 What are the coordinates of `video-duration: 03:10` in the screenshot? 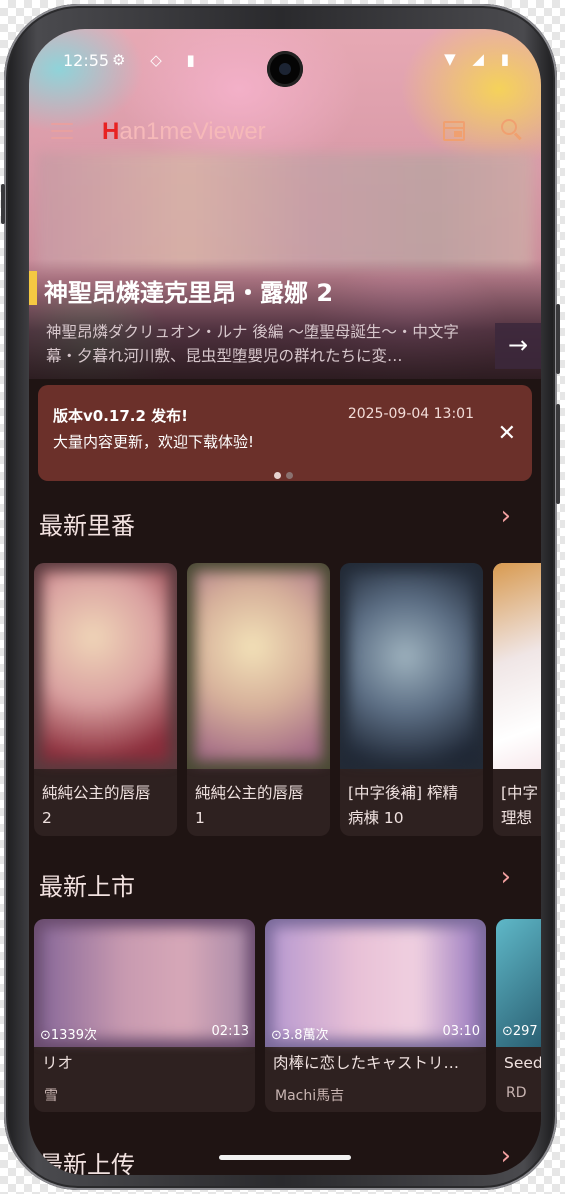 It's located at (461, 1031).